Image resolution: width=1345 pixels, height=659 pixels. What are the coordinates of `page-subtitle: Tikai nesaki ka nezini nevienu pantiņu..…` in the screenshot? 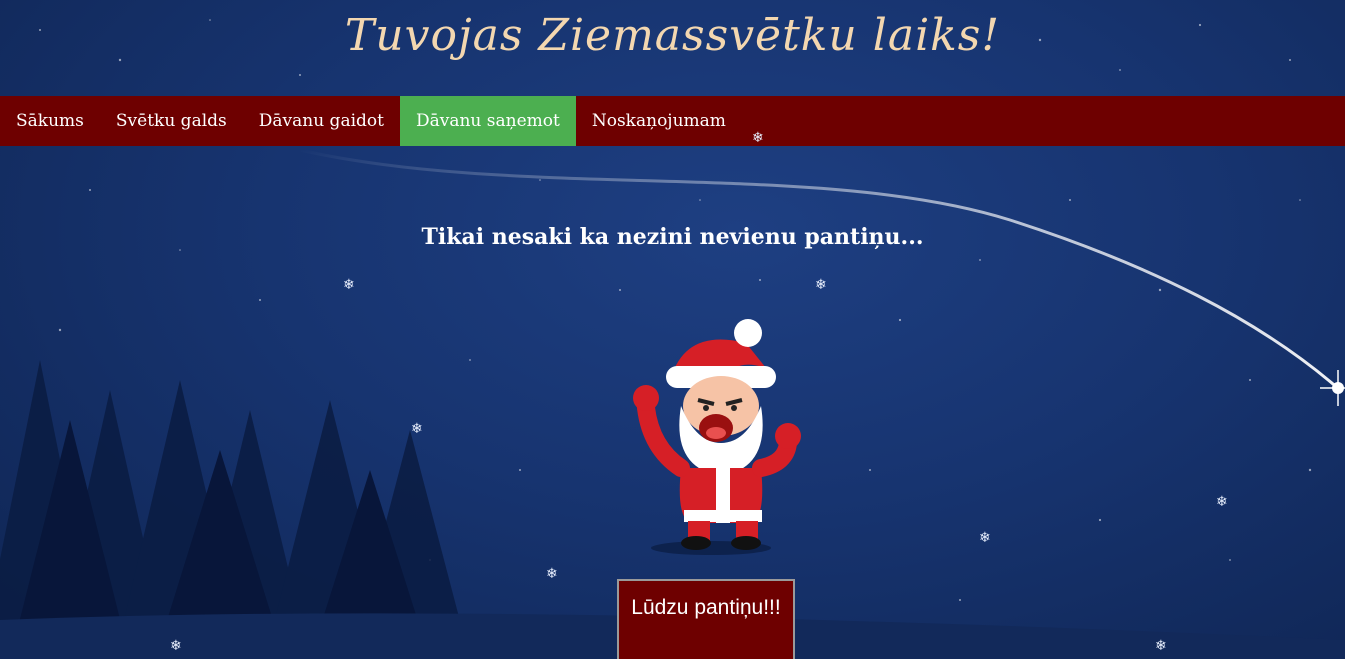 It's located at (672, 237).